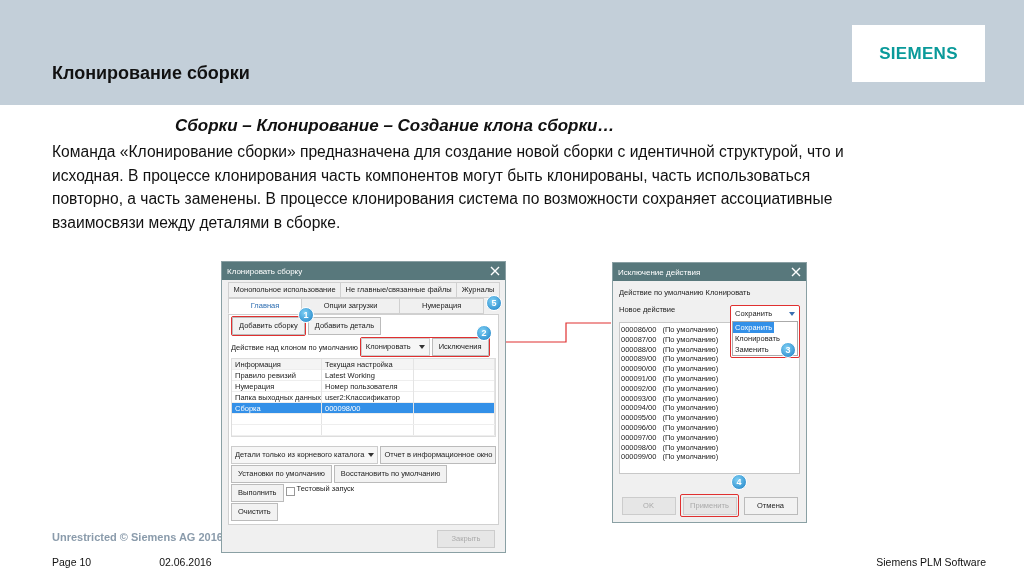 Image resolution: width=1024 pixels, height=574 pixels. I want to click on callout-badge: 5, so click(494, 303).